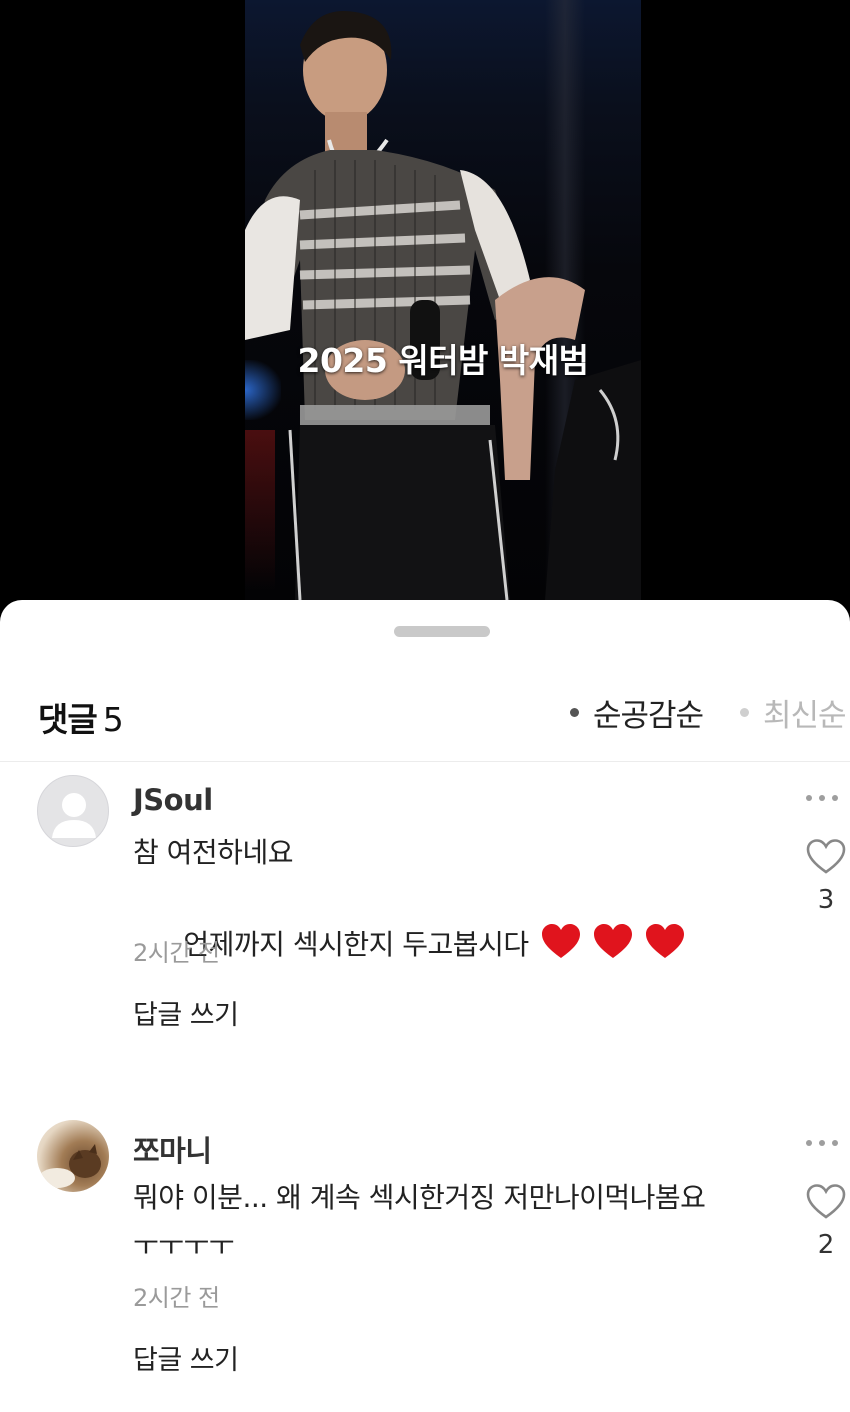 The height and width of the screenshot is (1412, 850). I want to click on comments-title: 댓글 5, so click(81, 717).